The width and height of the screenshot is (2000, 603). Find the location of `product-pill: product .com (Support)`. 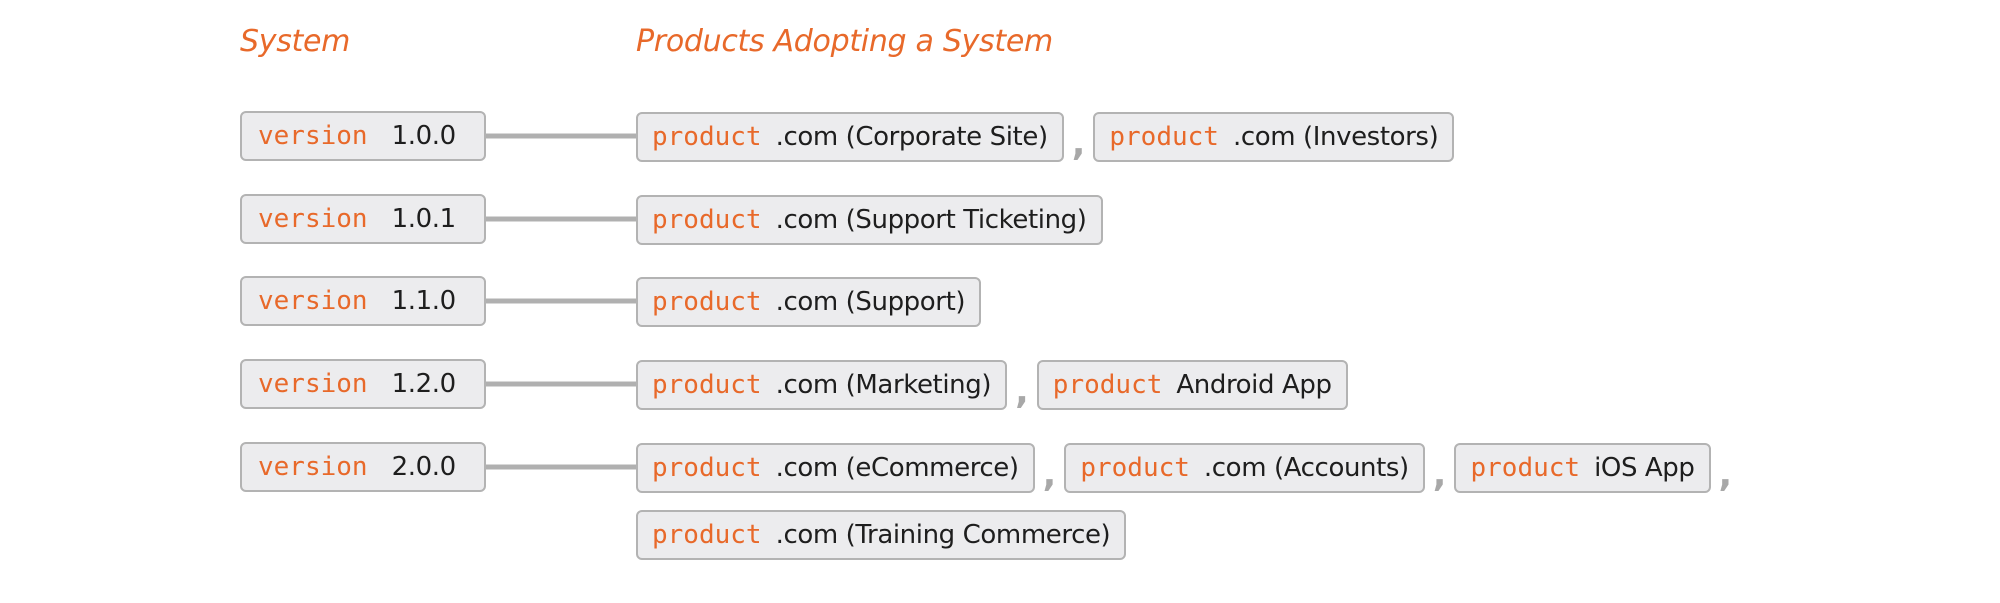

product-pill: product .com (Support) is located at coordinates (809, 302).